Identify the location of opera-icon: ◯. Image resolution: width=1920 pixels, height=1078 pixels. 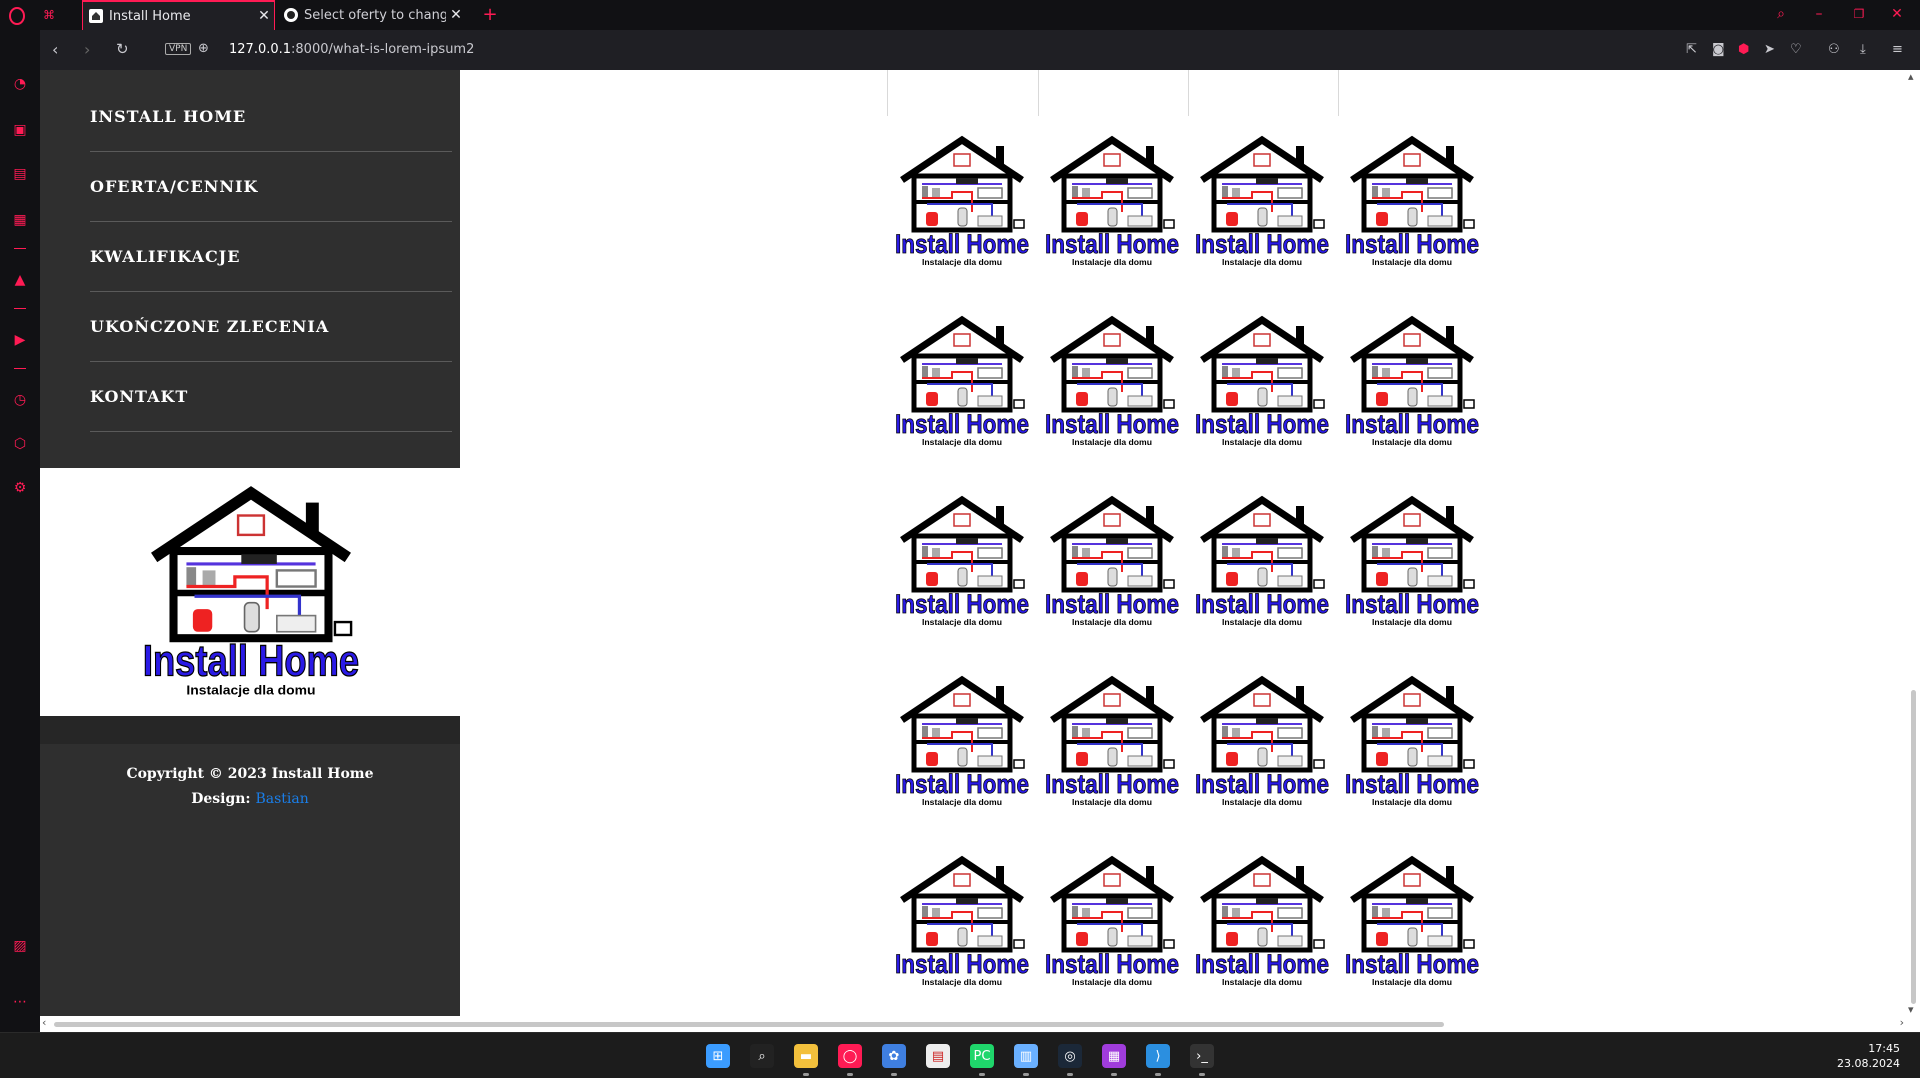
(850, 1056).